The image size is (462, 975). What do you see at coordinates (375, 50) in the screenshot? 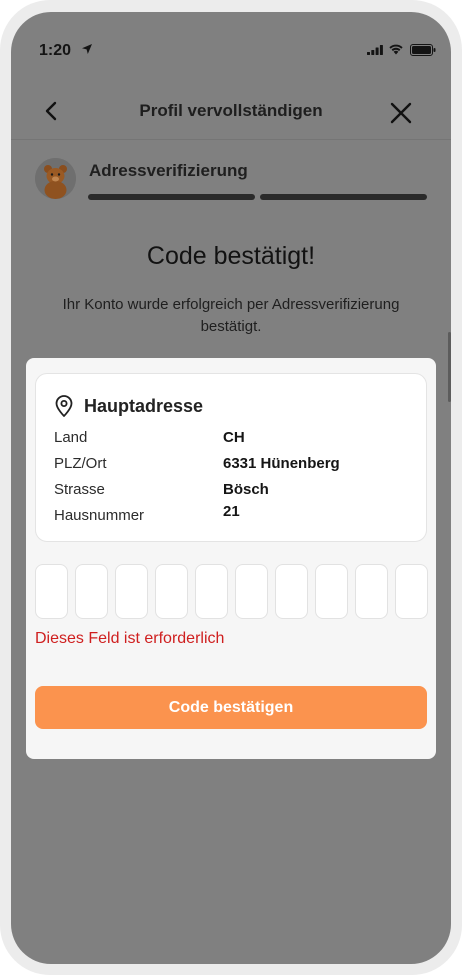
I see `signal-icon` at bounding box center [375, 50].